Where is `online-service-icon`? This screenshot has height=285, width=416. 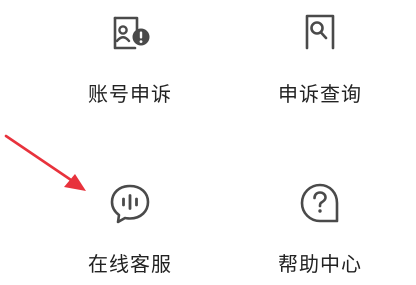 online-service-icon is located at coordinates (130, 204).